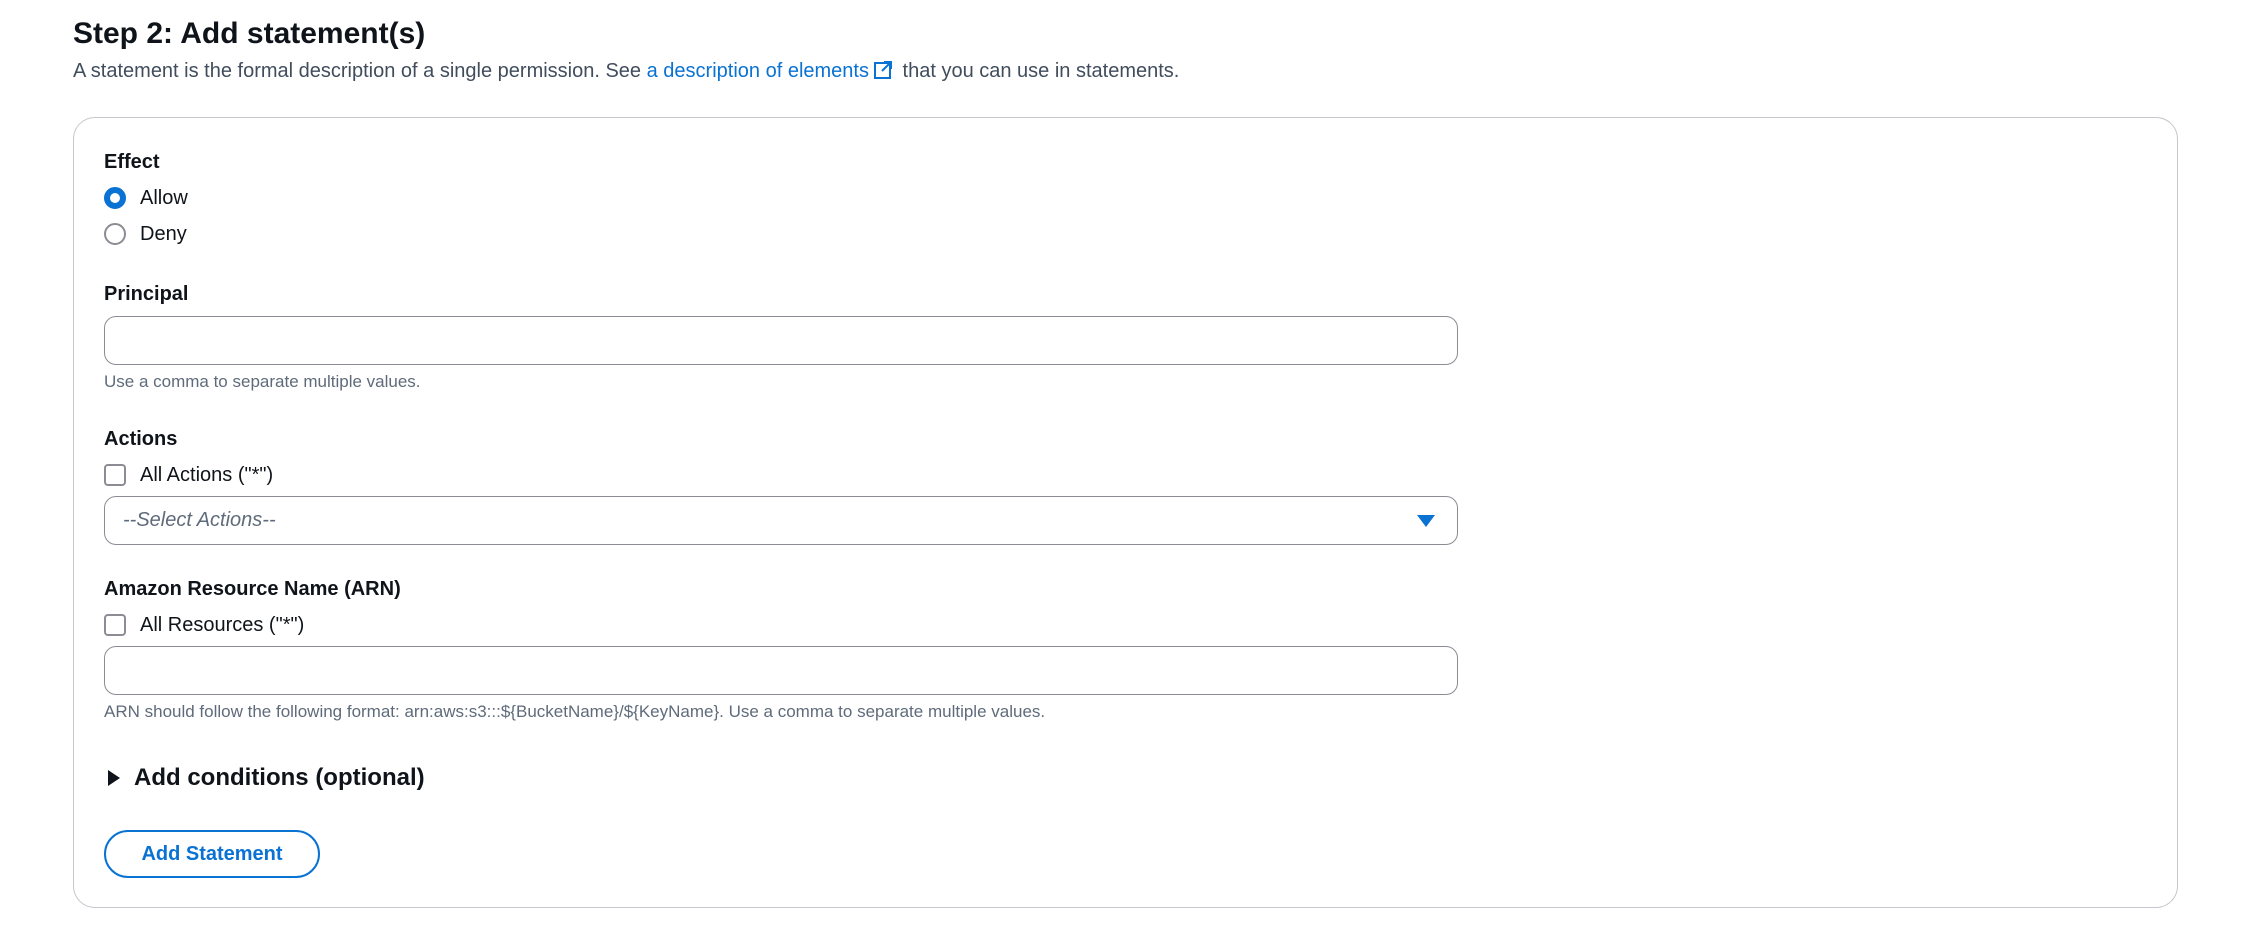  I want to click on elements-description-link-text: a description of elements, so click(757, 71).